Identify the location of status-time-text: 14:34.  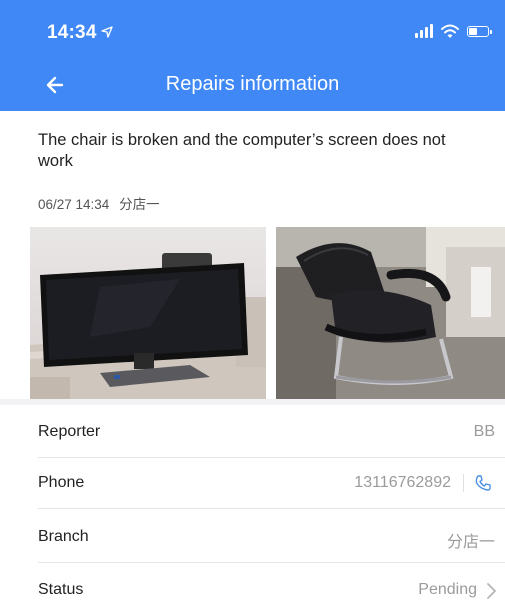
(72, 32).